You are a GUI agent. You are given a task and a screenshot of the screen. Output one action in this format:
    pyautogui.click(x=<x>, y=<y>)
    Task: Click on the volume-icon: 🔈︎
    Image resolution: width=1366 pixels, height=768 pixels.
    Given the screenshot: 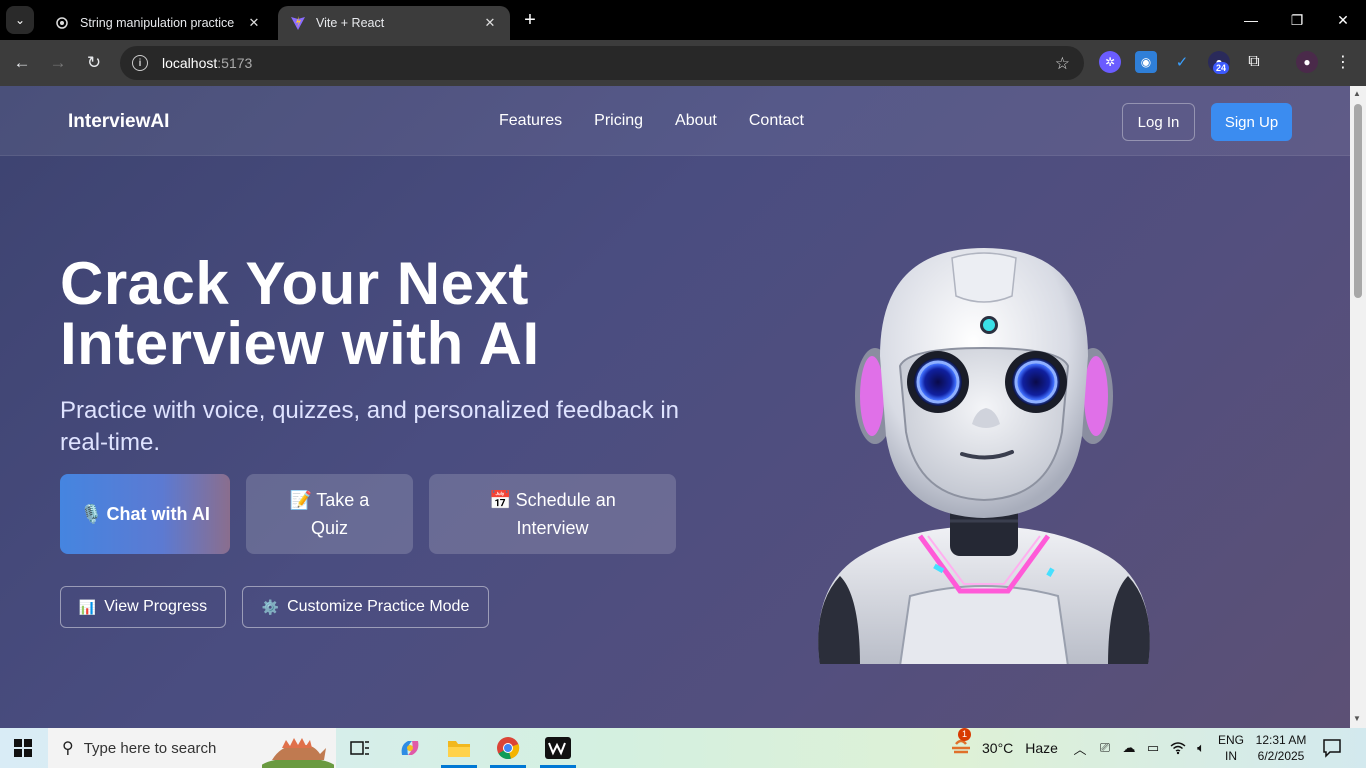 What is the action you would take?
    pyautogui.click(x=1201, y=748)
    